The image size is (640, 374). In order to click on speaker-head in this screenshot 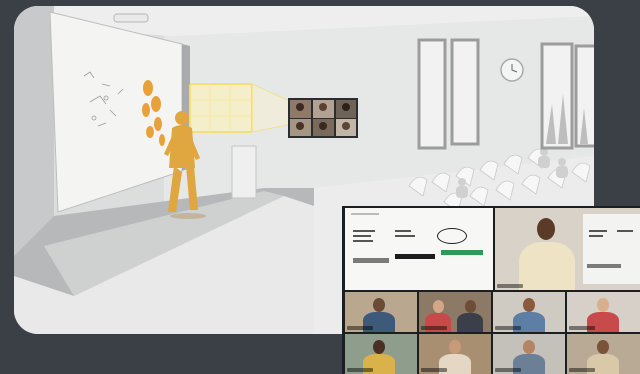, I will do `click(546, 229)`.